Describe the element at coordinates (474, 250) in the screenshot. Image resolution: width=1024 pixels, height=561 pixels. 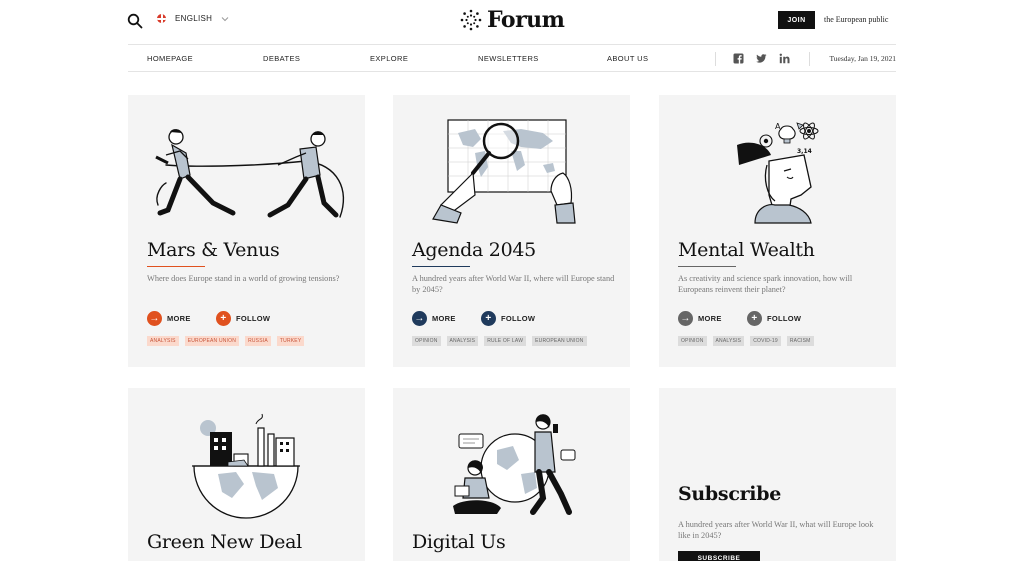
I see `card-title: Agenda 2045` at that location.